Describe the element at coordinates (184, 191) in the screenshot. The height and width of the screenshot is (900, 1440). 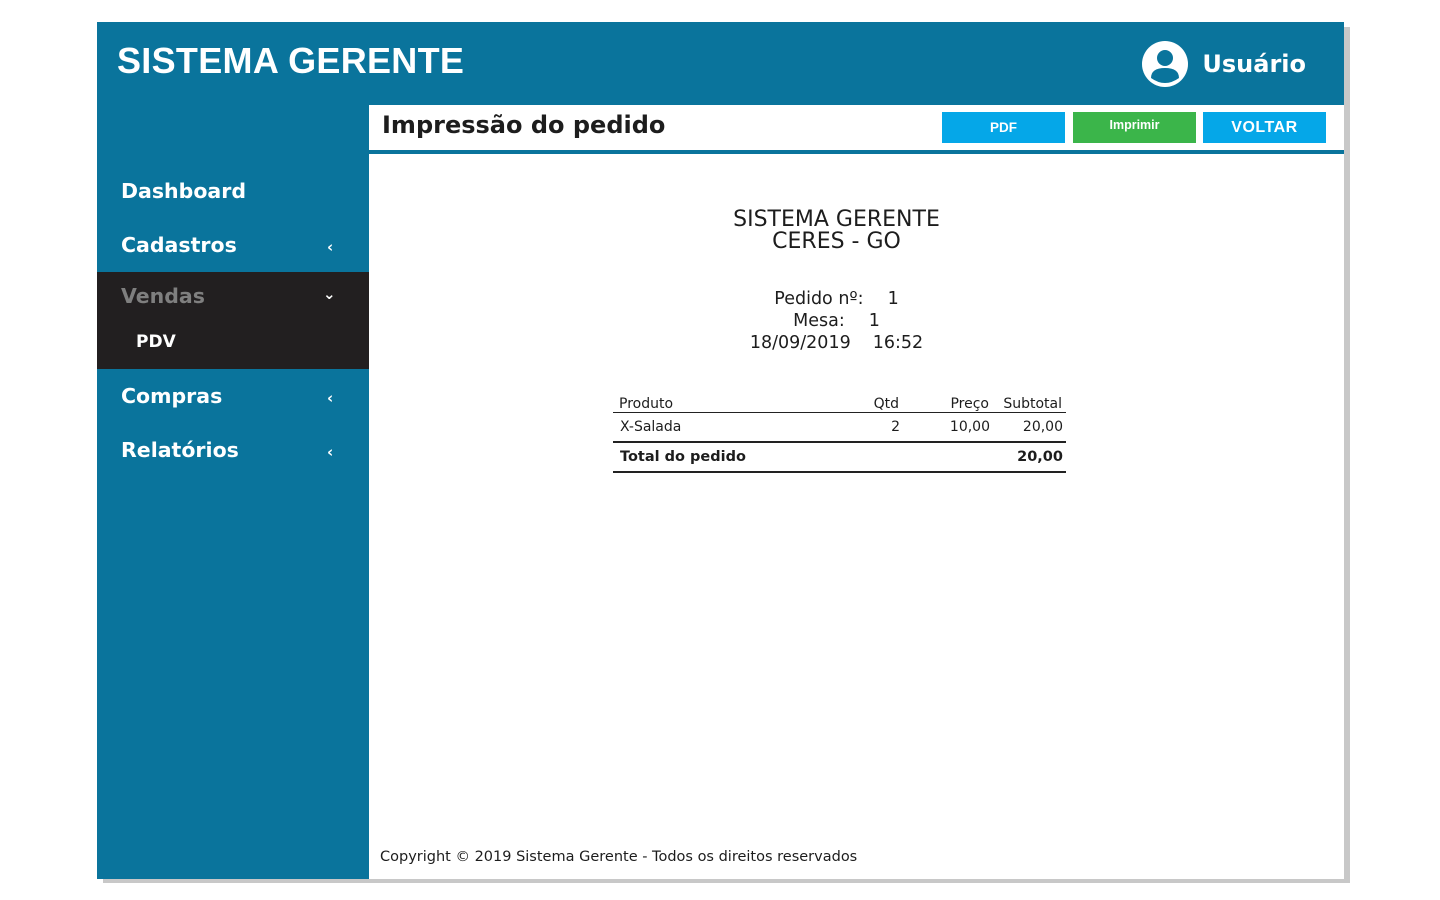
I see `sidebar-item-label: Dashboard` at that location.